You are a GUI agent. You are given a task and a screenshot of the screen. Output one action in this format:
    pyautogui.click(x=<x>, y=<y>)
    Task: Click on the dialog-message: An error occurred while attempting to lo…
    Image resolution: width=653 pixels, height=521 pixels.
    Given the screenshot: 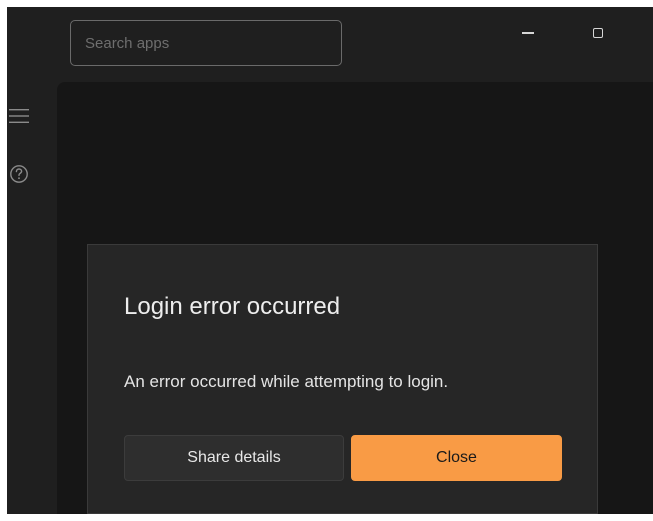 What is the action you would take?
    pyautogui.click(x=286, y=381)
    